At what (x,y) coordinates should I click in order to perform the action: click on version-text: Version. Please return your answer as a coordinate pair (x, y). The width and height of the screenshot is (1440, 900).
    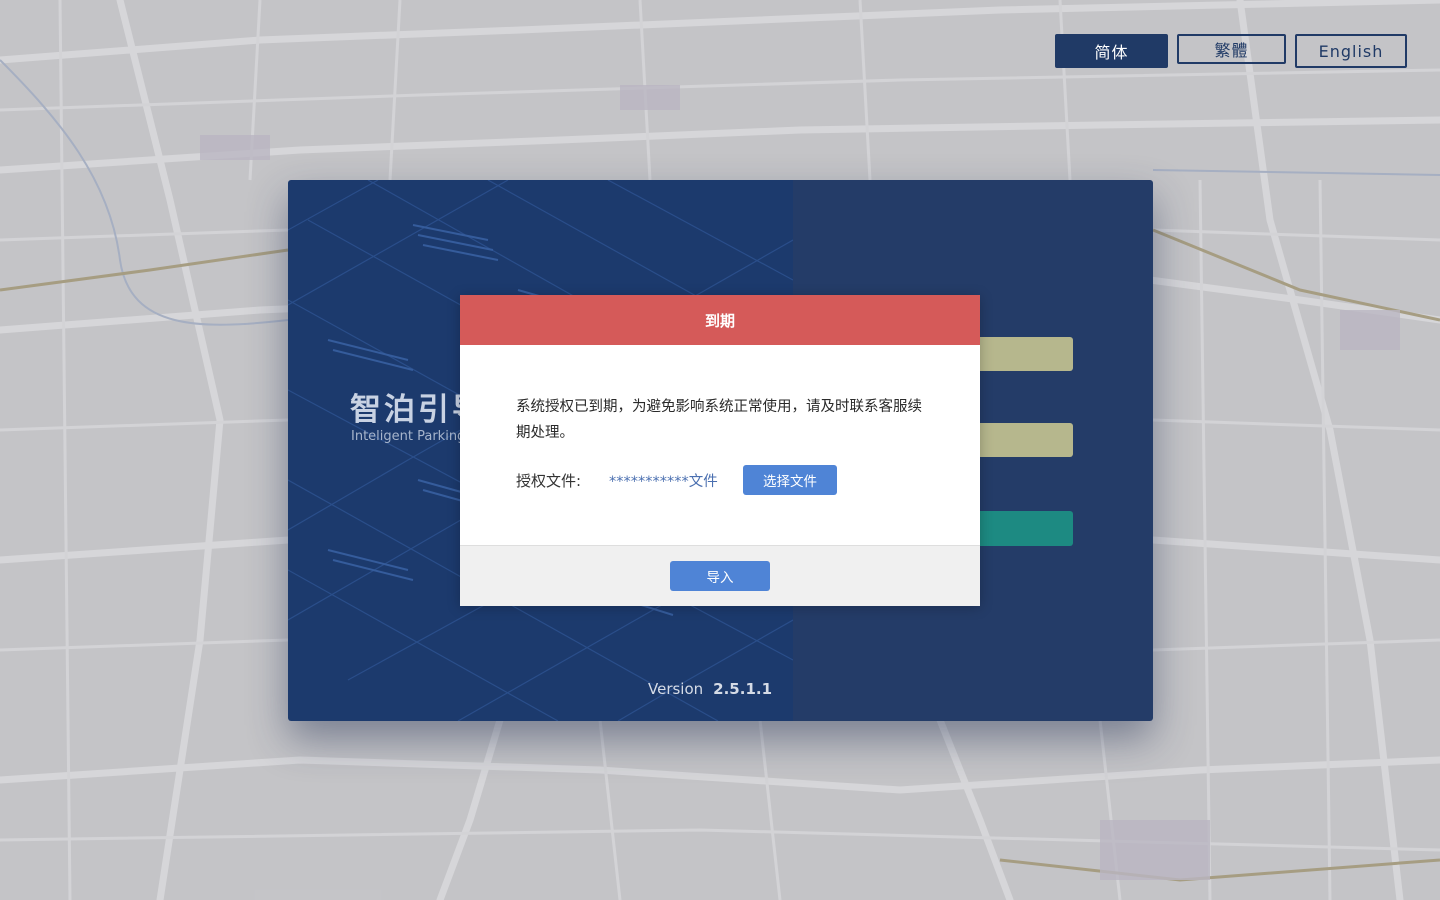
    Looking at the image, I should click on (676, 689).